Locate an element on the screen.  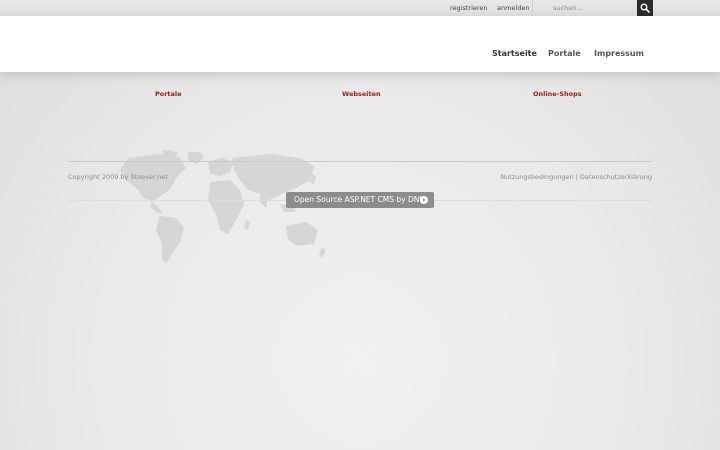
footer-divider-top is located at coordinates (360, 161).